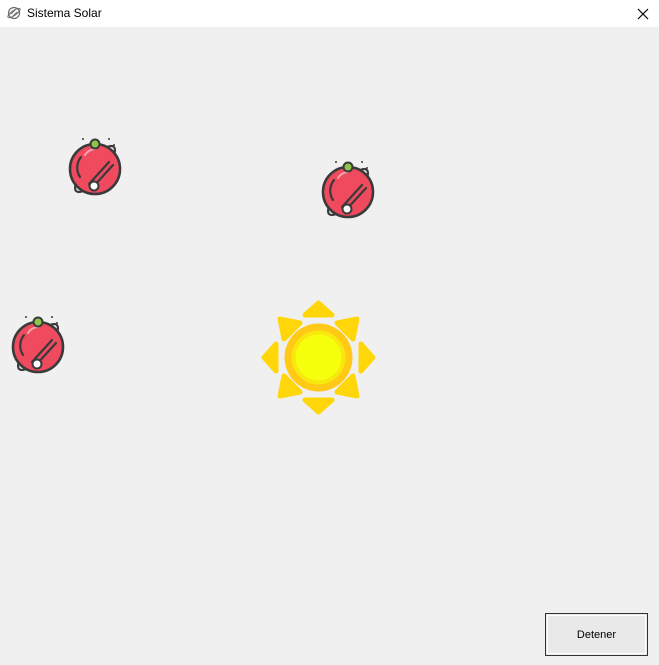  What do you see at coordinates (329, 13) in the screenshot?
I see `title-bar: Sistema Solar` at bounding box center [329, 13].